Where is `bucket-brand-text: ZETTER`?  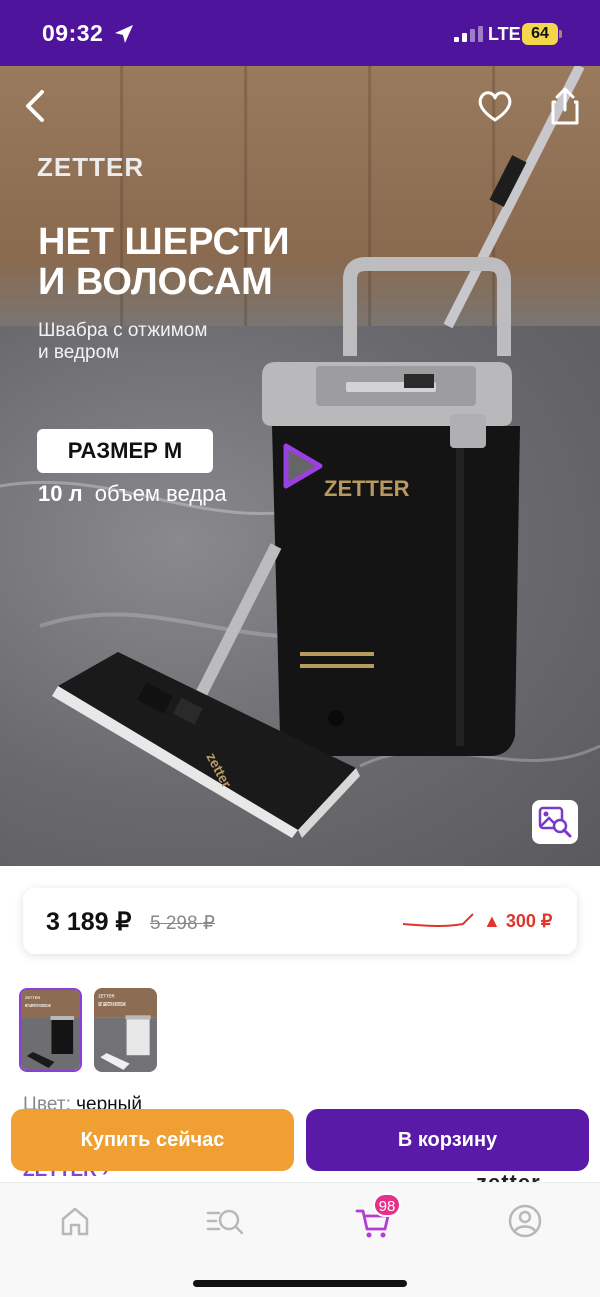
bucket-brand-text: ZETTER is located at coordinates (367, 488).